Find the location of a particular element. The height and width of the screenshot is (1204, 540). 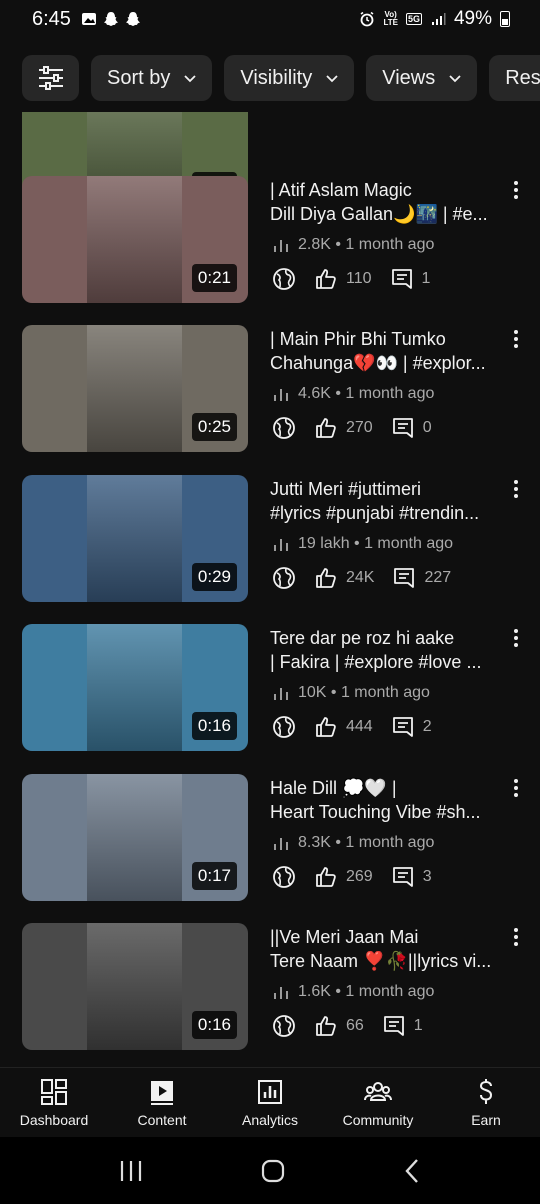

alarm-icon is located at coordinates (367, 19).